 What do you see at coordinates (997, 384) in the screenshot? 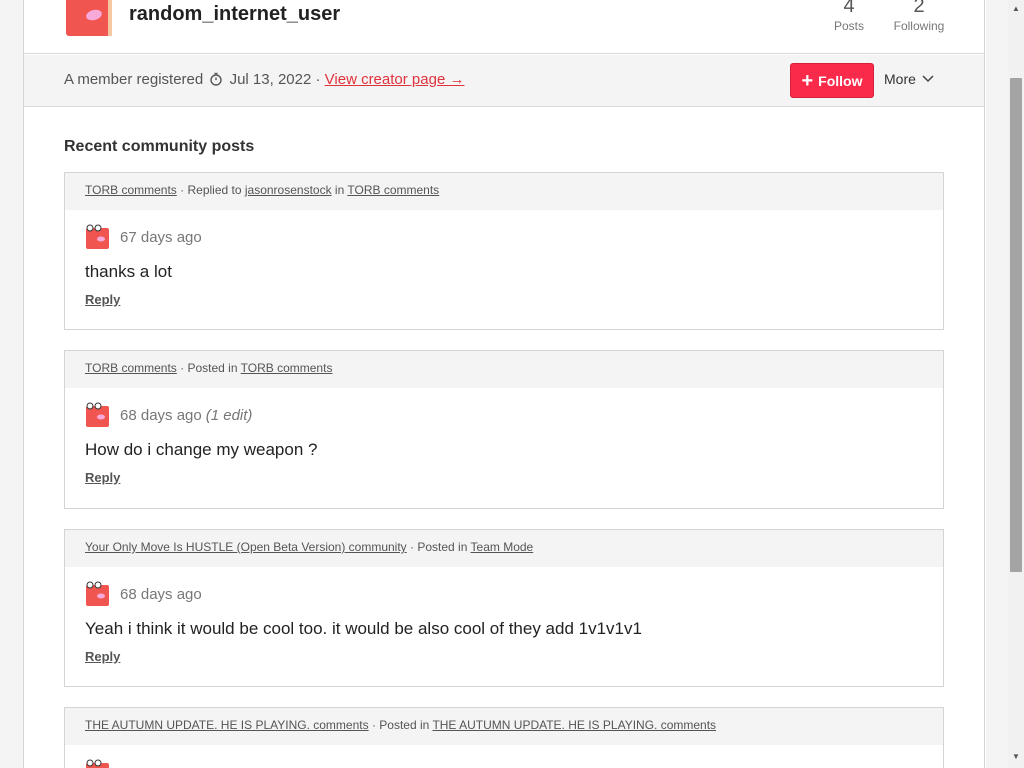
I see `right-gutter` at bounding box center [997, 384].